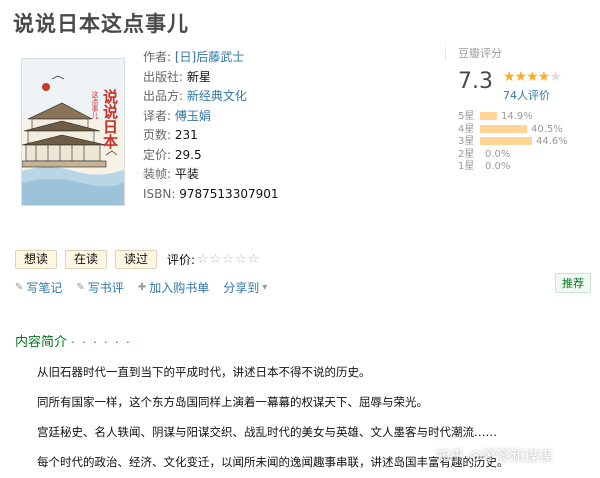 The width and height of the screenshot is (600, 478). I want to click on rating-stars-icon: ★★★★★, so click(532, 77).